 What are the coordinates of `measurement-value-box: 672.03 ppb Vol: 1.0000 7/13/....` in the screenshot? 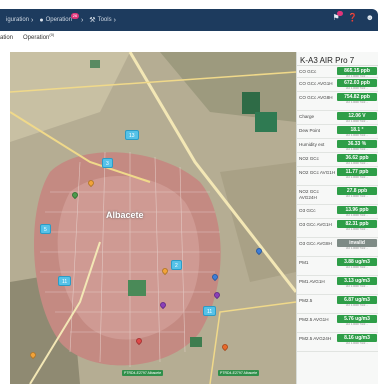 It's located at (357, 85).